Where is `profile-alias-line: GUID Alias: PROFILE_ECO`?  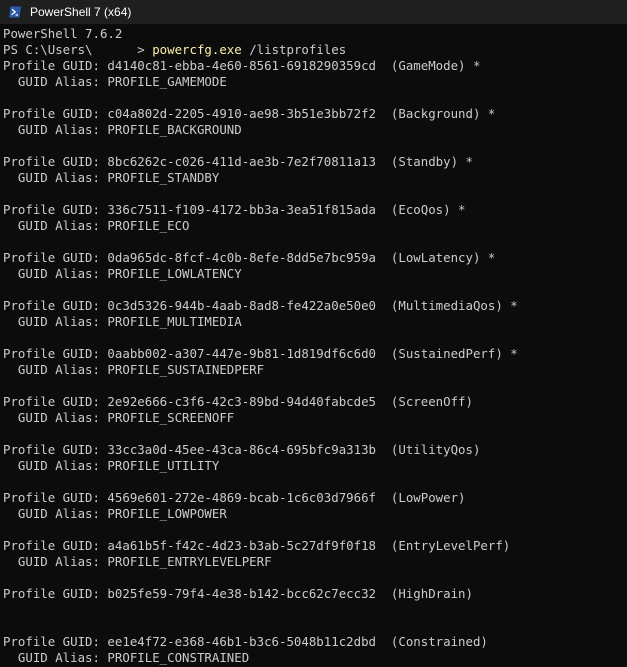
profile-alias-line: GUID Alias: PROFILE_ECO is located at coordinates (96, 225).